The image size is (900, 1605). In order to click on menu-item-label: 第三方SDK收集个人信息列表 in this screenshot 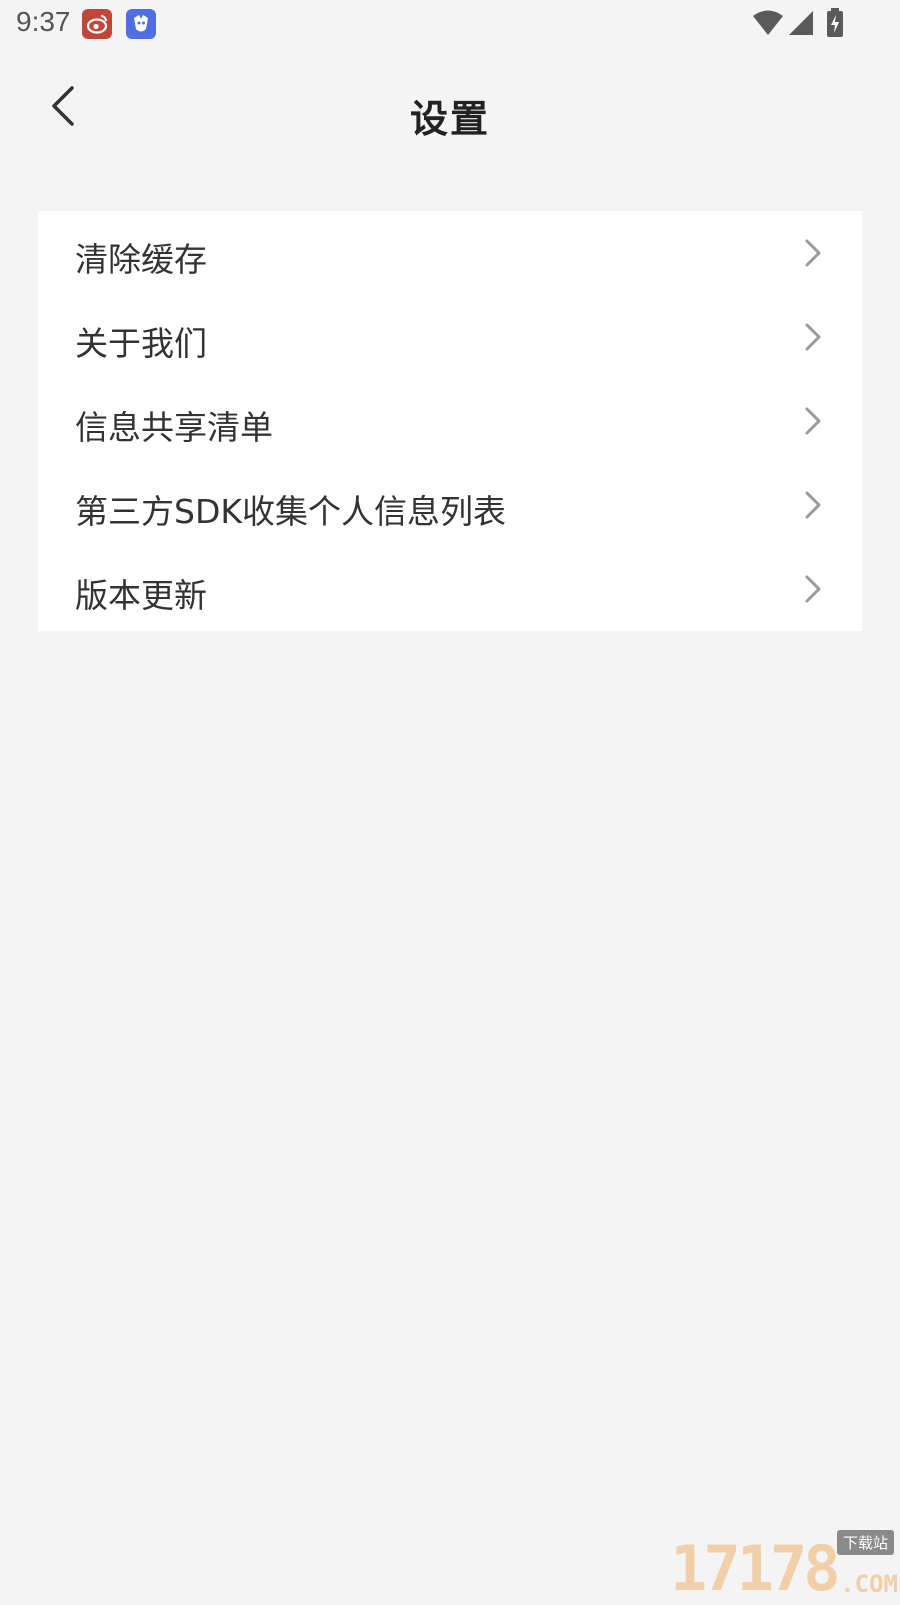, I will do `click(290, 511)`.